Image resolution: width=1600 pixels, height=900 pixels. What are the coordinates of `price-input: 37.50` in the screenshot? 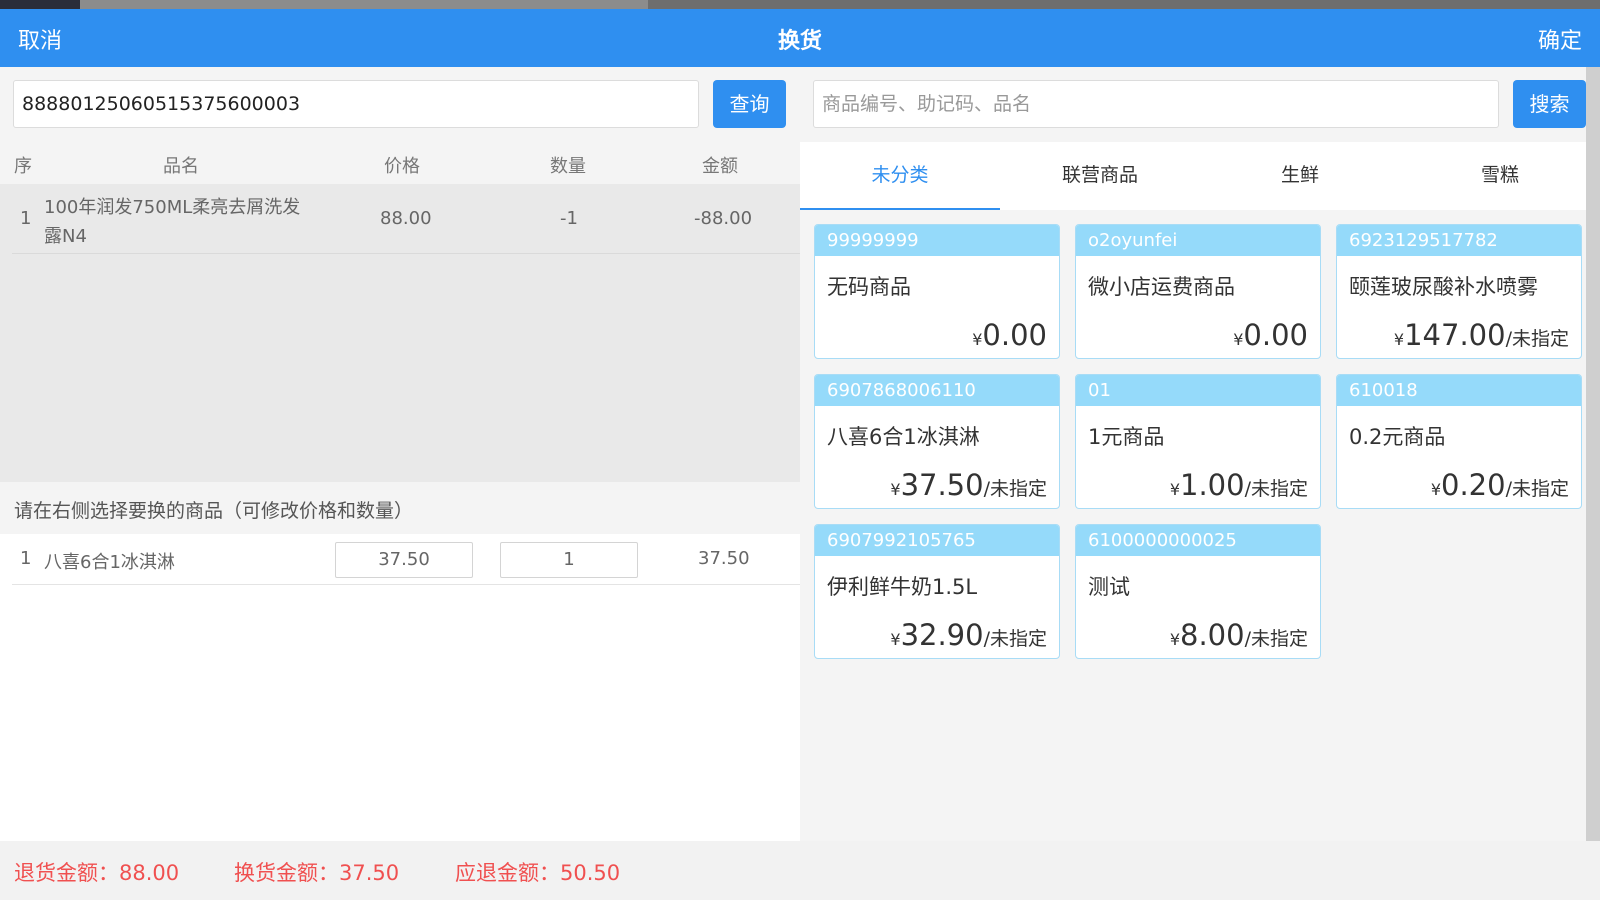 It's located at (404, 560).